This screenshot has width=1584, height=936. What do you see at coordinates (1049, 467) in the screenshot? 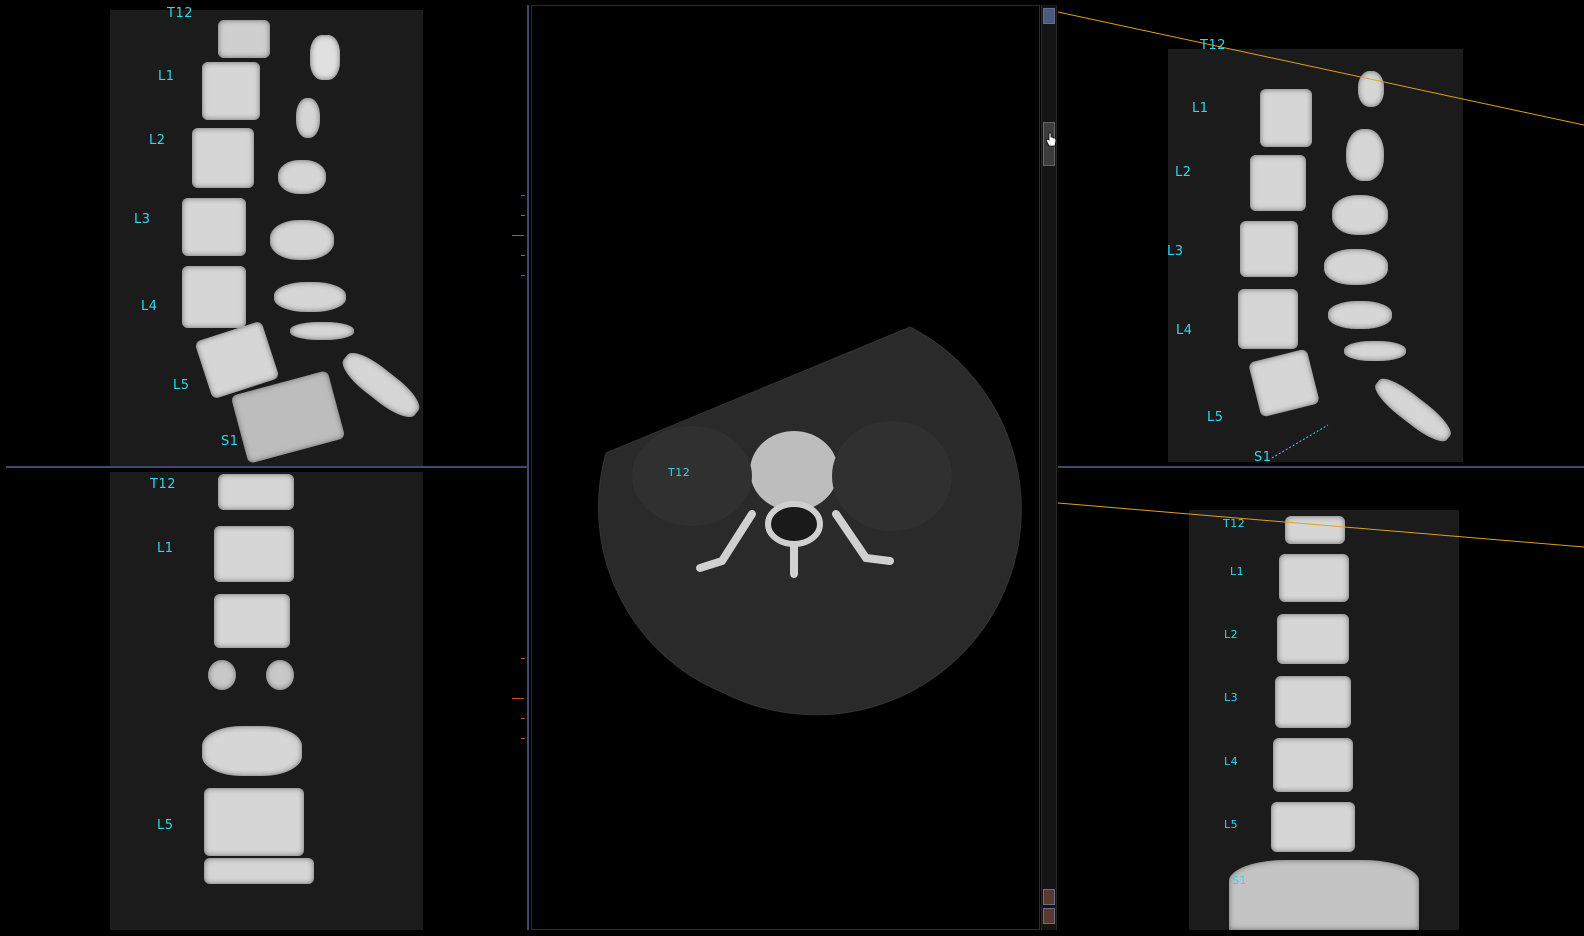
I see `series-scrollbar` at bounding box center [1049, 467].